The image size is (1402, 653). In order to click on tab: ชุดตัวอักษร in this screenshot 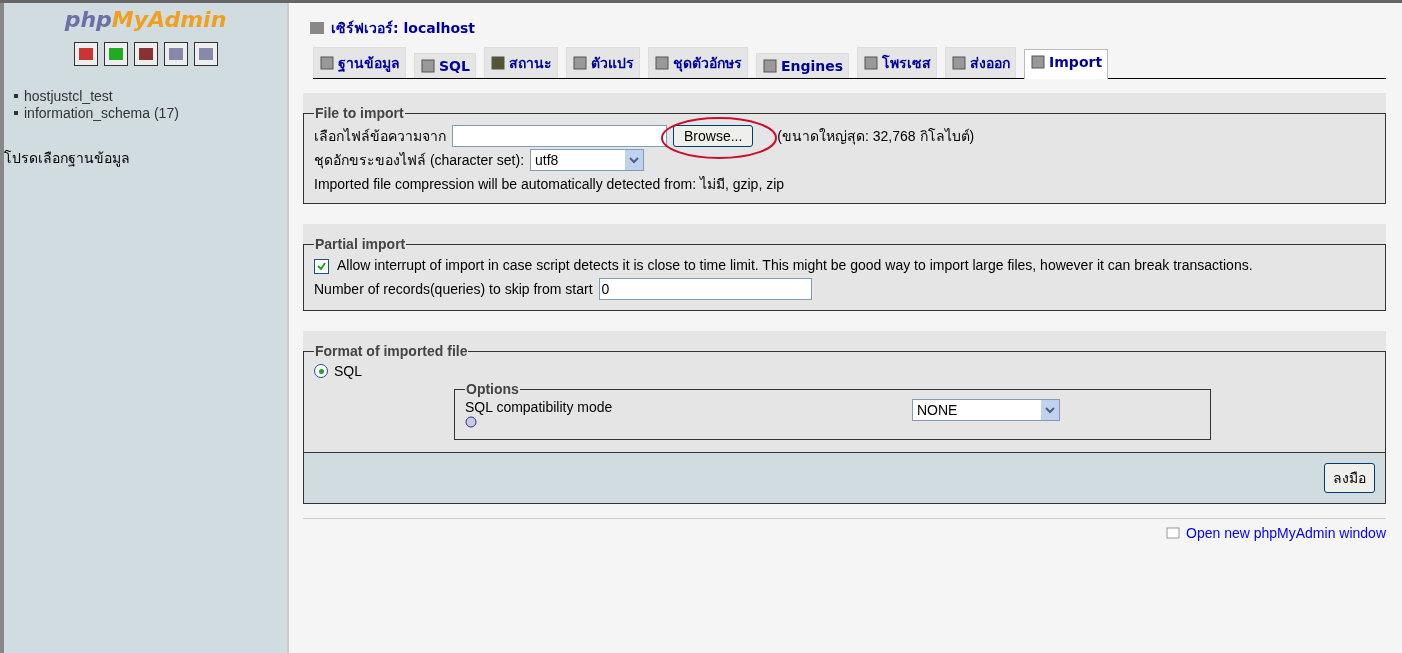, I will do `click(697, 62)`.